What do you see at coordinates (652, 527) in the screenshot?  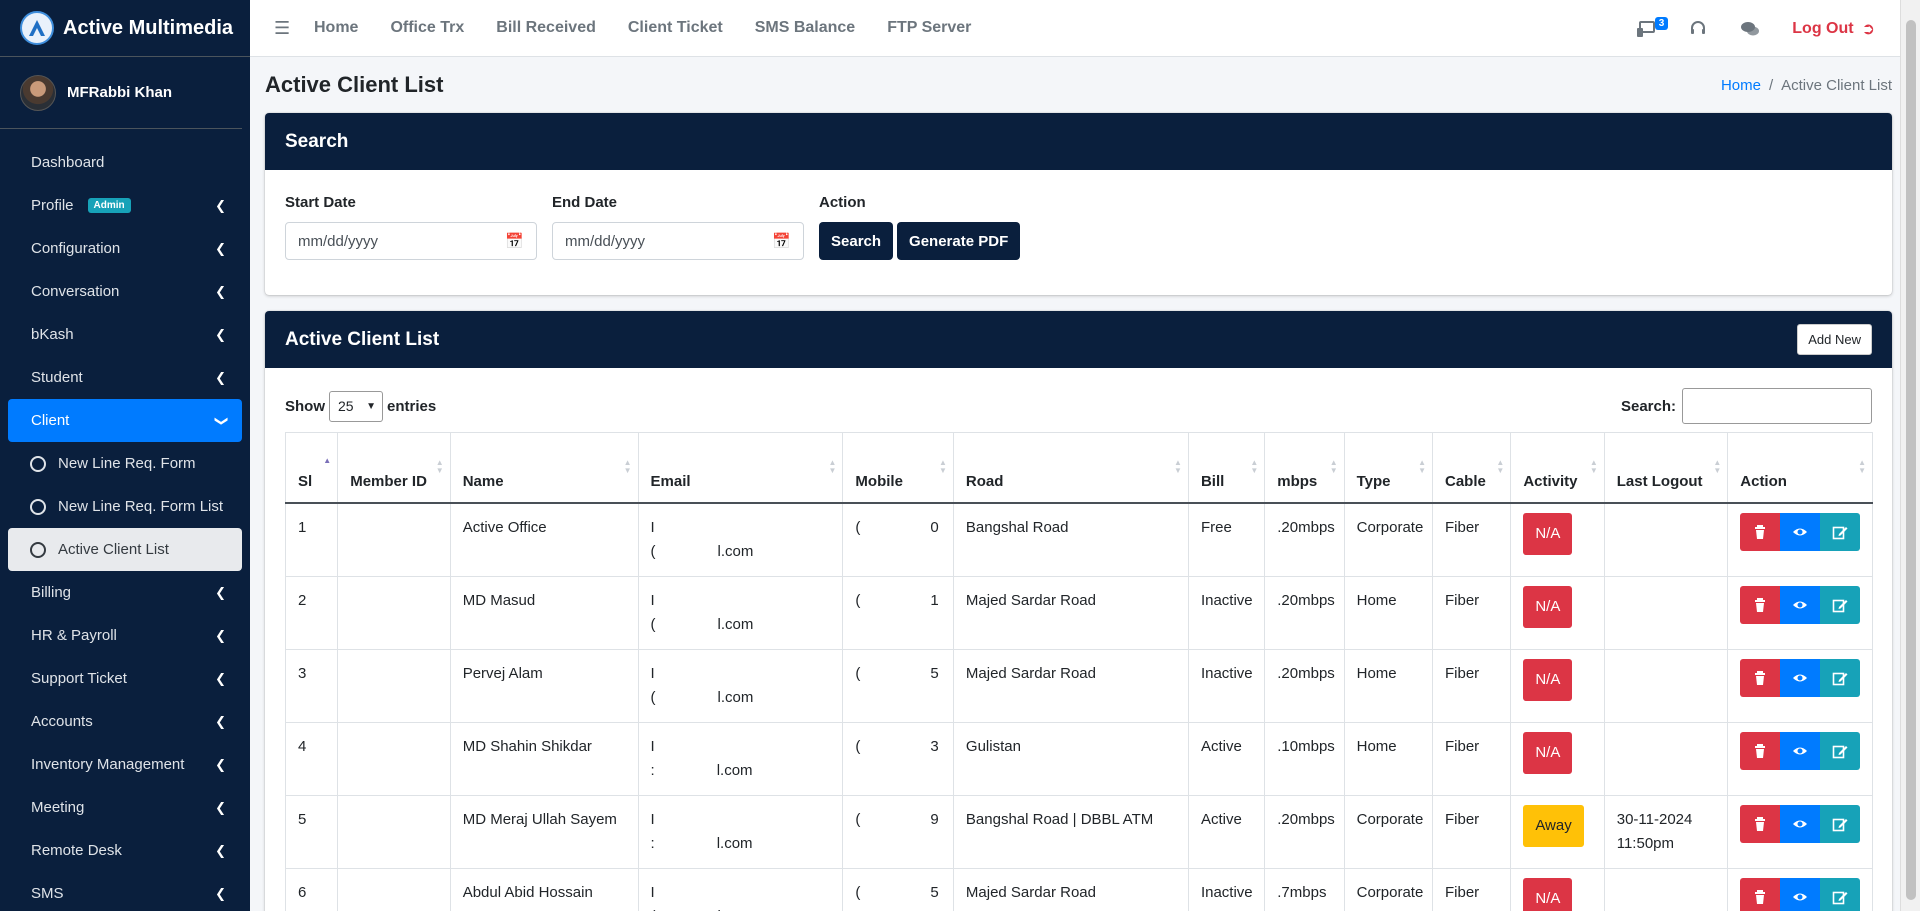 I see `email-fragment: I` at bounding box center [652, 527].